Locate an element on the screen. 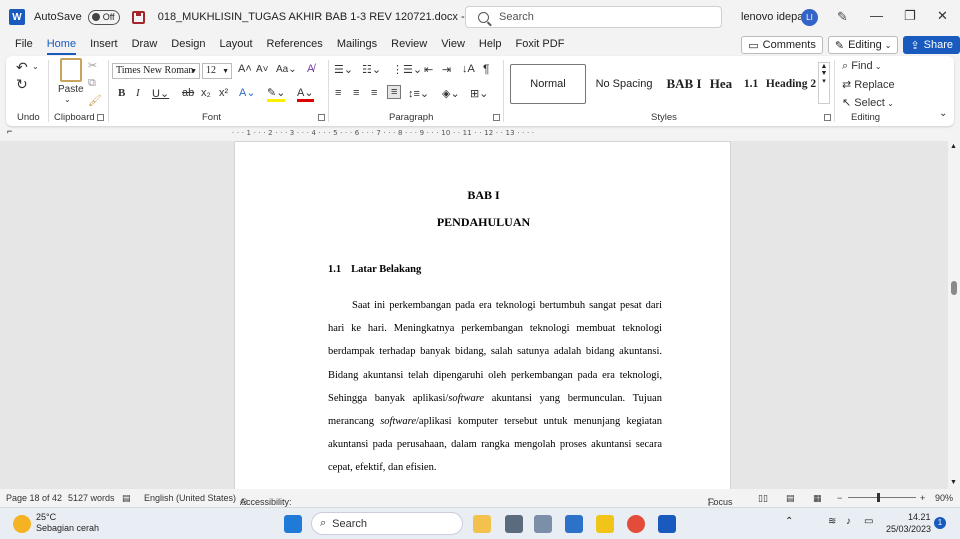  search-box is located at coordinates (593, 17).